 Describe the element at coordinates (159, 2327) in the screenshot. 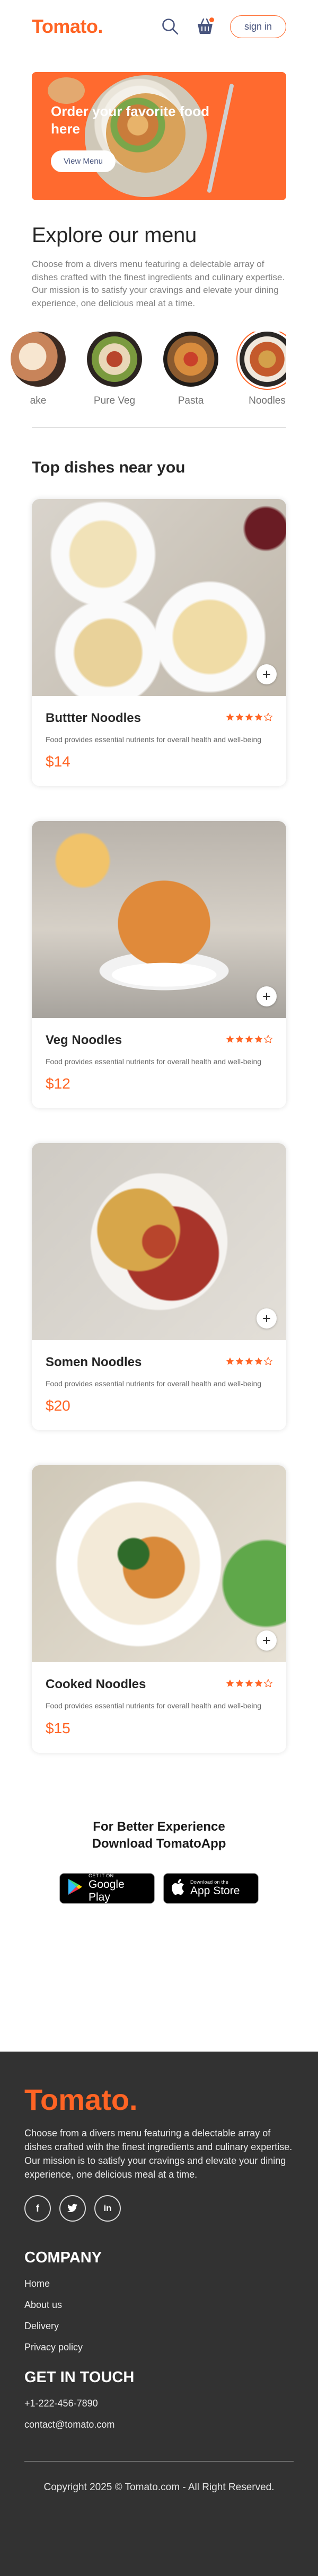

I see `footer-link-delivery: Delivery` at that location.